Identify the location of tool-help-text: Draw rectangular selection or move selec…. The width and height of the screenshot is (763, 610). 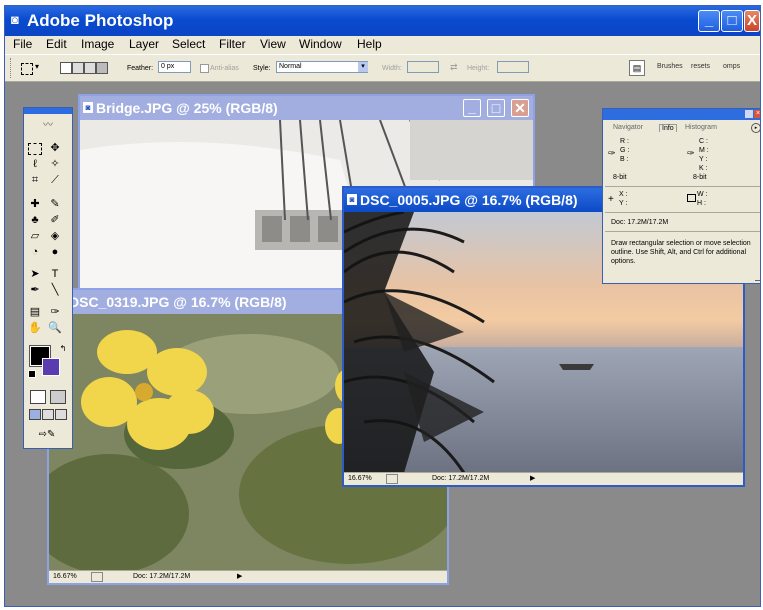
(681, 252).